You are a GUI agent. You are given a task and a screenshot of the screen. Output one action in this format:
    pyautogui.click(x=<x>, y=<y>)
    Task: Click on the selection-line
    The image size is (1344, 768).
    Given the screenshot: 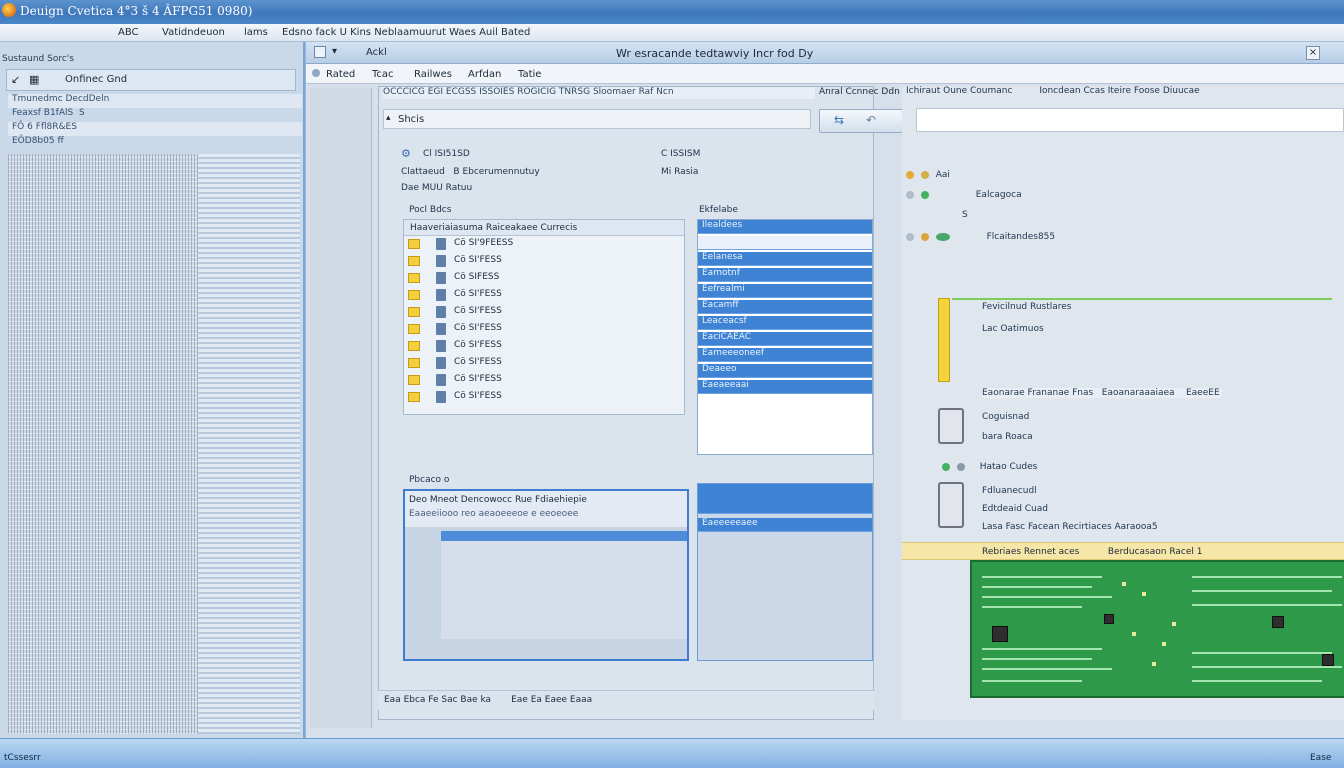 What is the action you would take?
    pyautogui.click(x=1142, y=299)
    